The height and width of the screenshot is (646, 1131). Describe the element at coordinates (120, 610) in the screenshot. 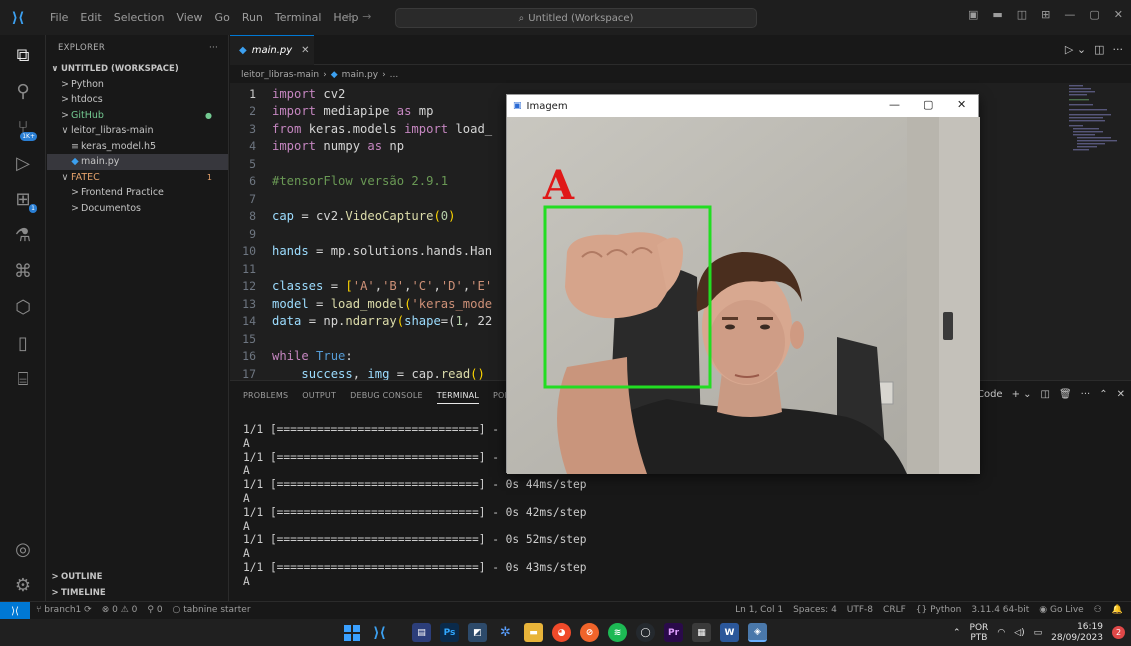

I see `problems-indicator: ⊗ 0 ⚠ 0` at that location.